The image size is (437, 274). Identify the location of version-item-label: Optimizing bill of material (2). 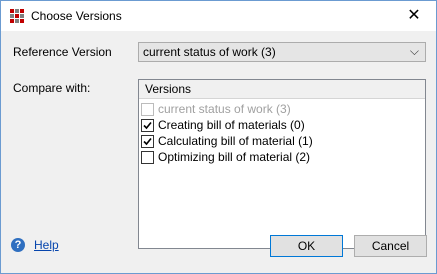
(234, 157).